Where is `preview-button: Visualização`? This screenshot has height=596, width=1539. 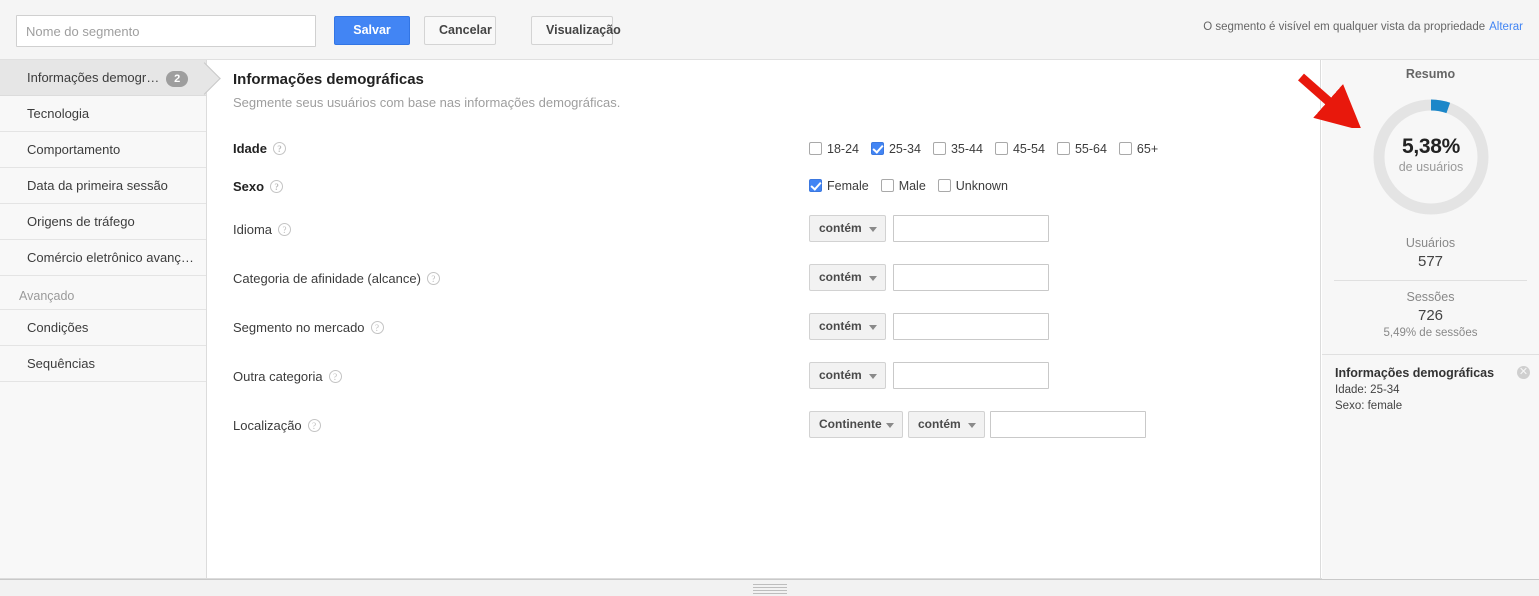
preview-button: Visualização is located at coordinates (576, 30).